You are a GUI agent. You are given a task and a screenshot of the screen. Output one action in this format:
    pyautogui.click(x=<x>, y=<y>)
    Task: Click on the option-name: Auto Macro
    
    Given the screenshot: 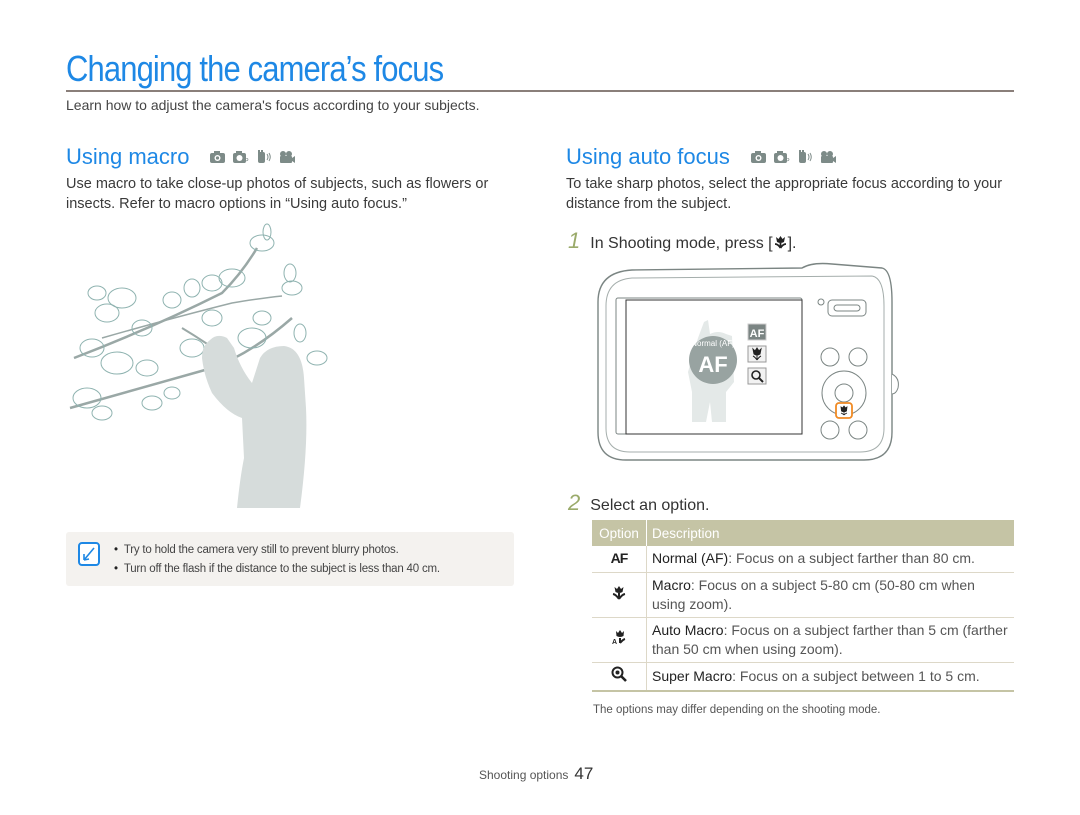 What is the action you would take?
    pyautogui.click(x=688, y=629)
    